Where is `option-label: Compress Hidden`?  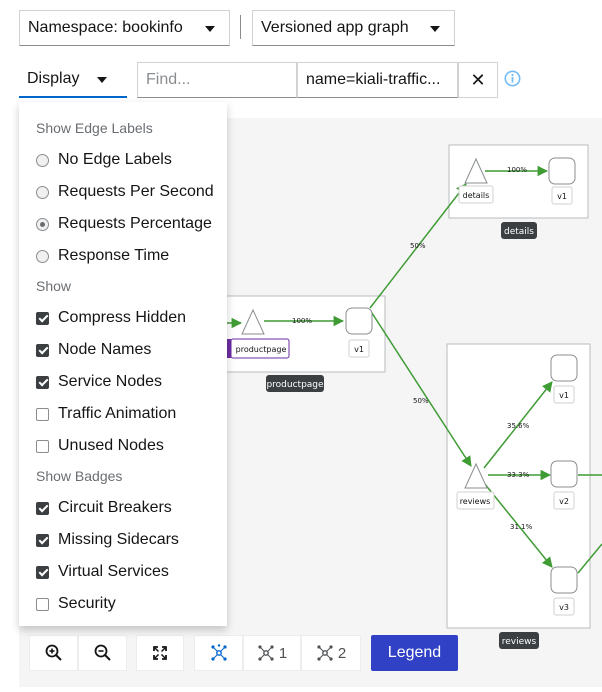 option-label: Compress Hidden is located at coordinates (122, 317).